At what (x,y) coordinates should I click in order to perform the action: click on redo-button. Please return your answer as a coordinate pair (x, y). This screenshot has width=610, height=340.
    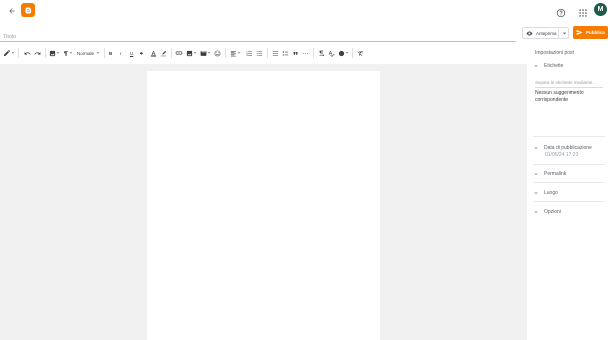
    Looking at the image, I should click on (37, 53).